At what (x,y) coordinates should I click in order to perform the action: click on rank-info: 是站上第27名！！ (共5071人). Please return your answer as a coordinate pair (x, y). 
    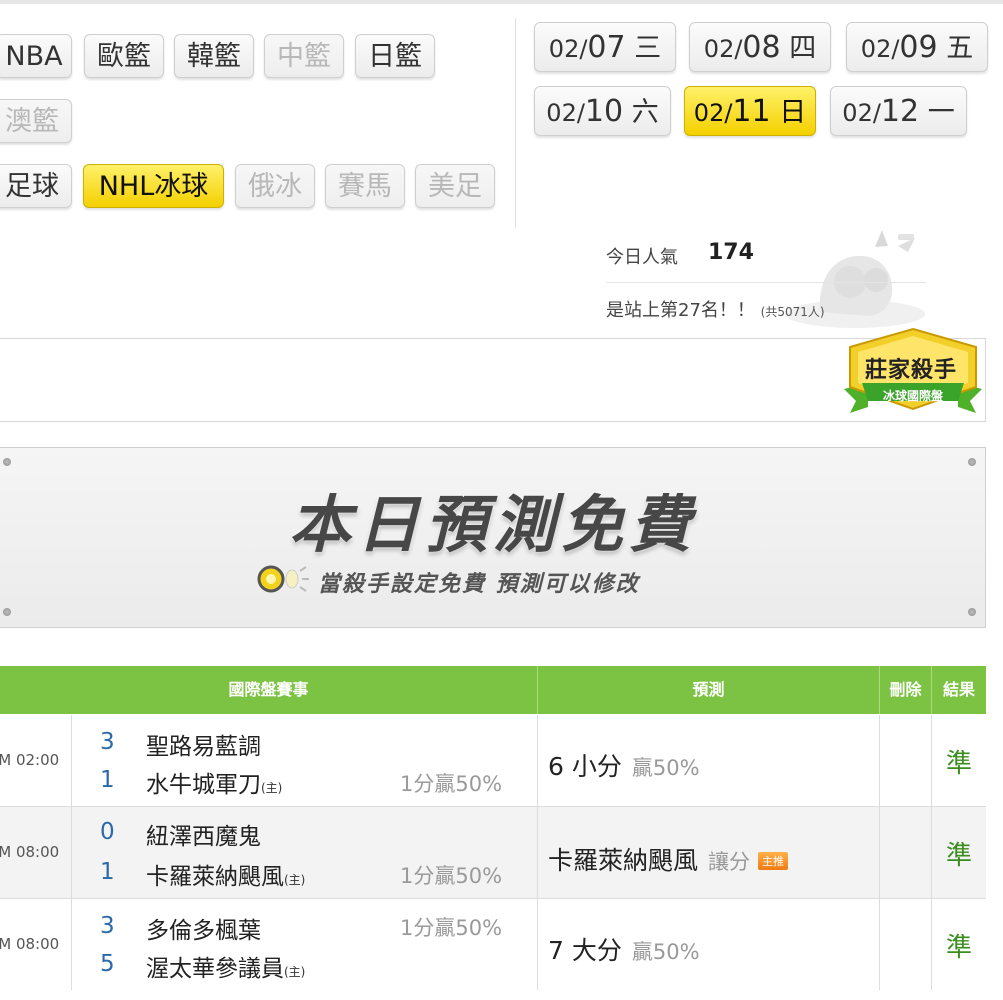
    Looking at the image, I should click on (715, 309).